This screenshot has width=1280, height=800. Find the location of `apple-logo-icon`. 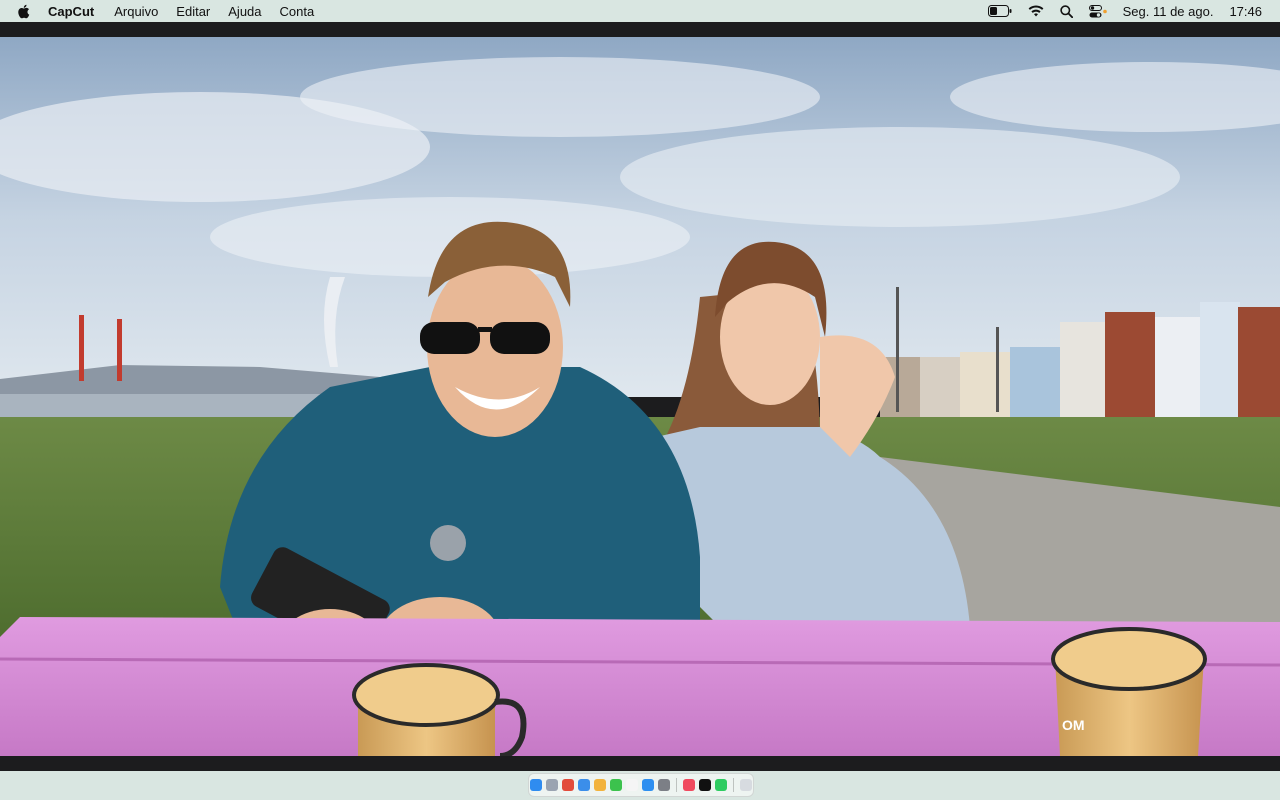

apple-logo-icon is located at coordinates (24, 11).